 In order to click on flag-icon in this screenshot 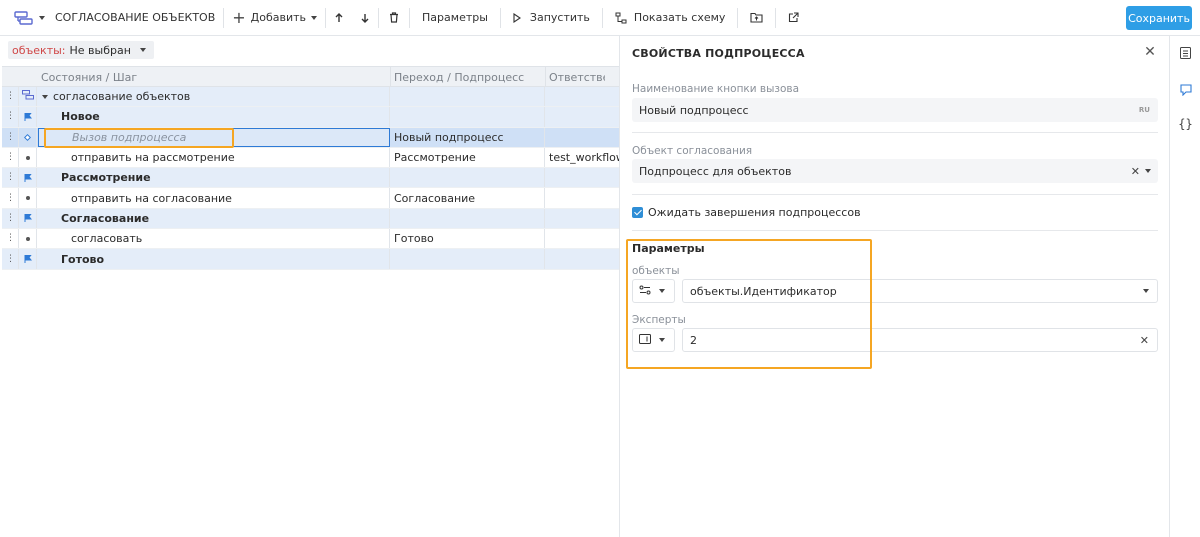, I will do `click(28, 259)`.